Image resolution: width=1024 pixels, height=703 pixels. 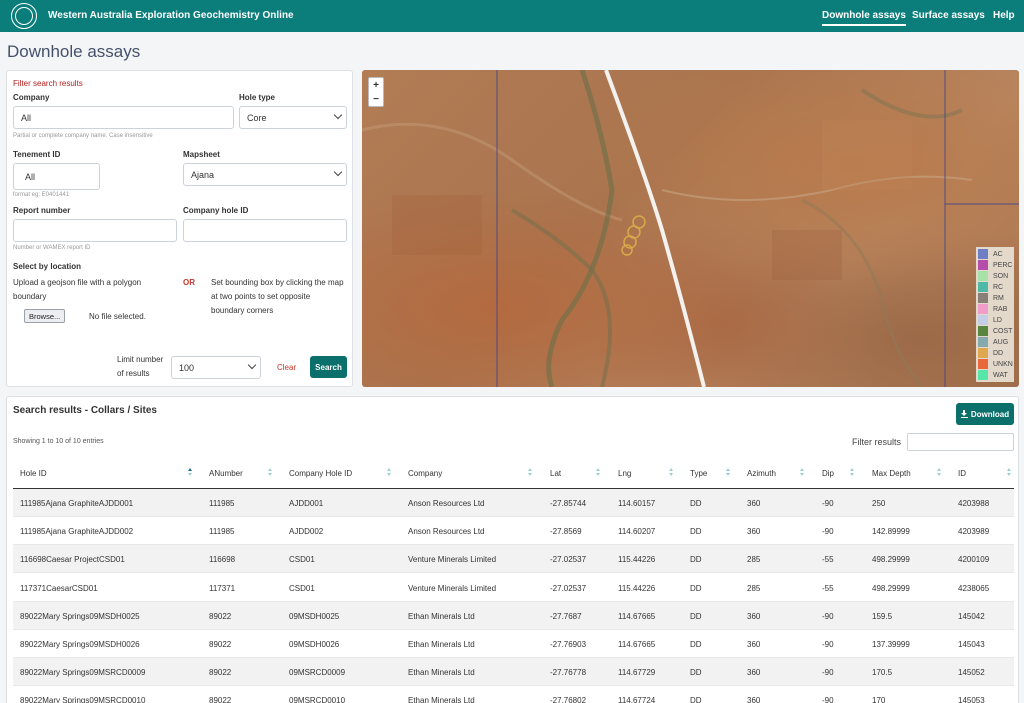 I want to click on limit-label-line2: of results, so click(x=133, y=373).